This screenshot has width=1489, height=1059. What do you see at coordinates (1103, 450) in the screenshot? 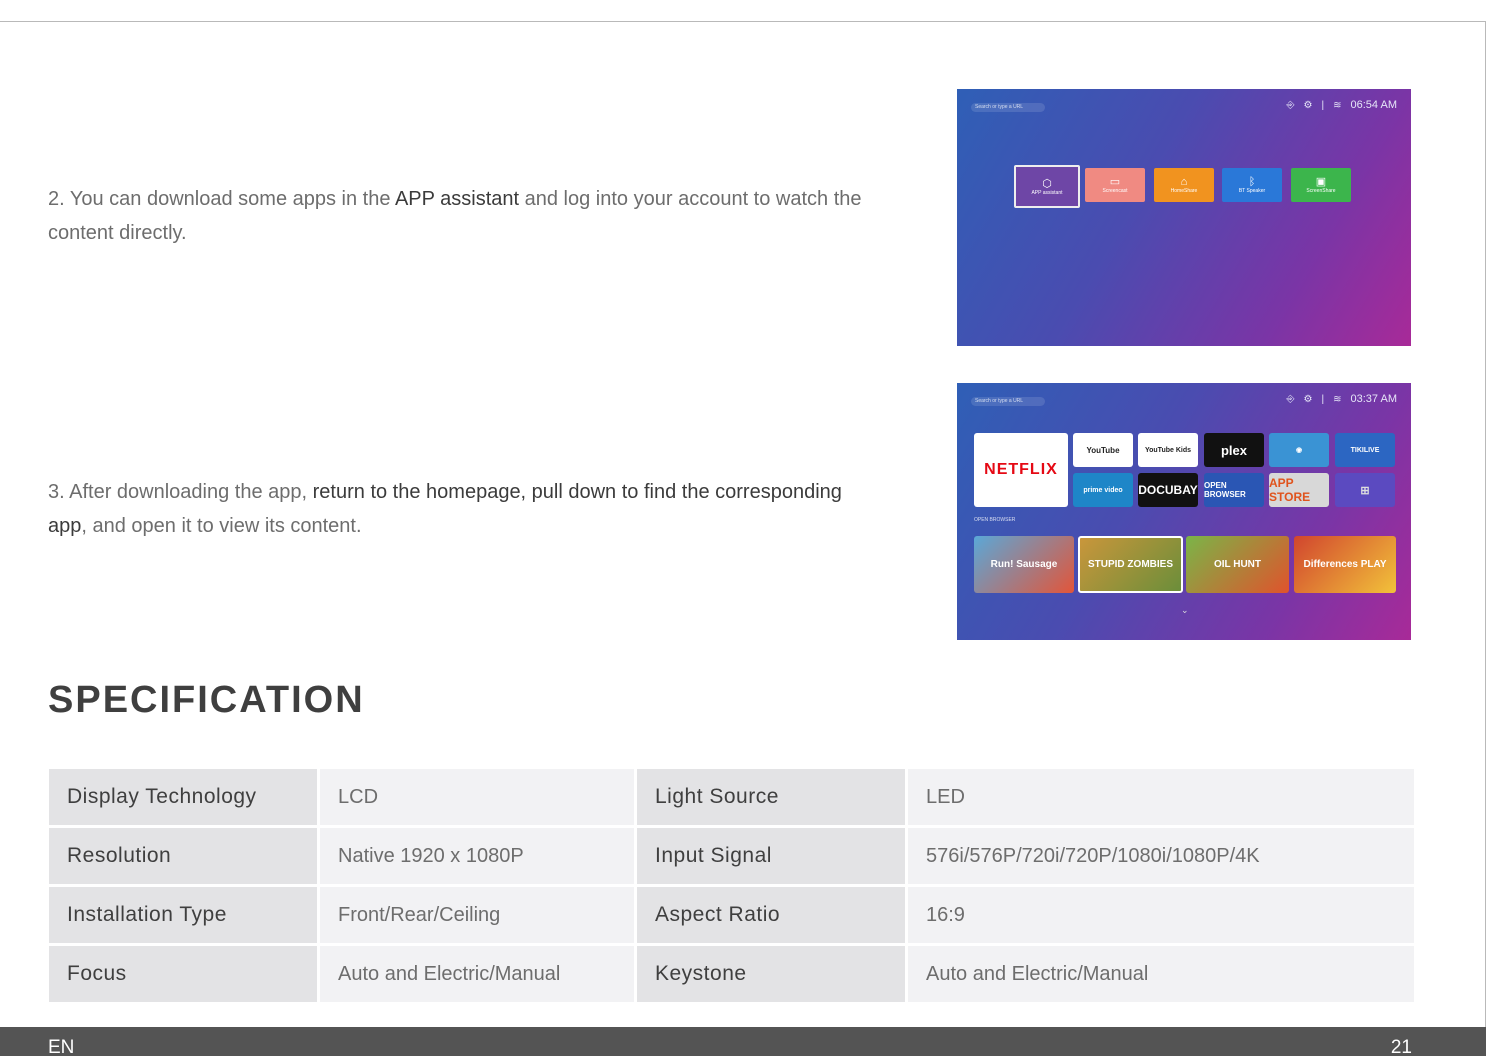
I see `app-youtube: YouTube` at bounding box center [1103, 450].